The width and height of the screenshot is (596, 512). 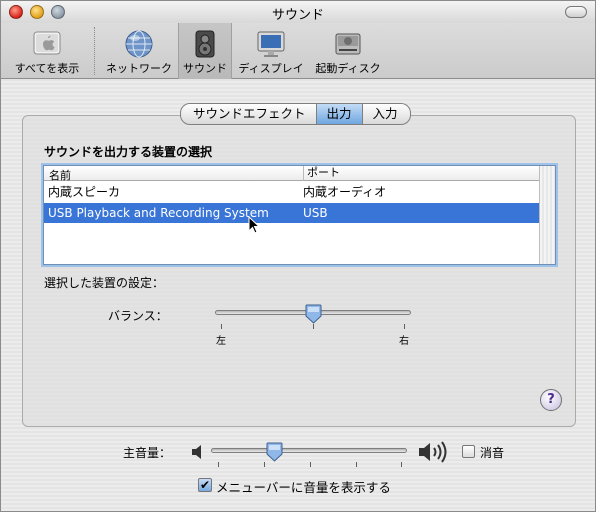 What do you see at coordinates (196, 452) in the screenshot?
I see `volume-low-icon` at bounding box center [196, 452].